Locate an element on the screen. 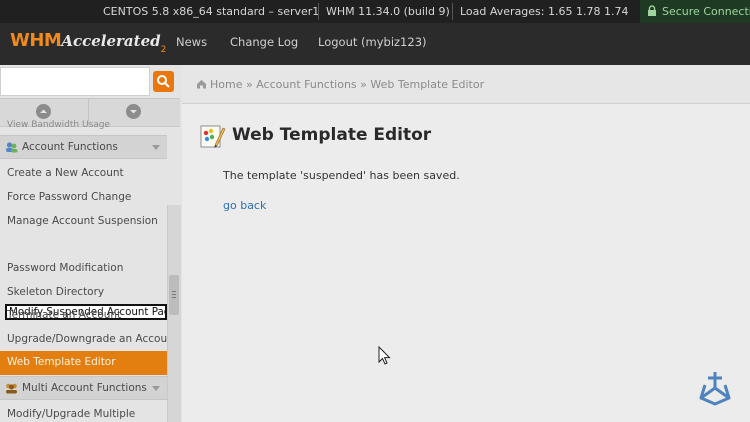 This screenshot has height=422, width=750. section-label: Account Functions is located at coordinates (70, 147).